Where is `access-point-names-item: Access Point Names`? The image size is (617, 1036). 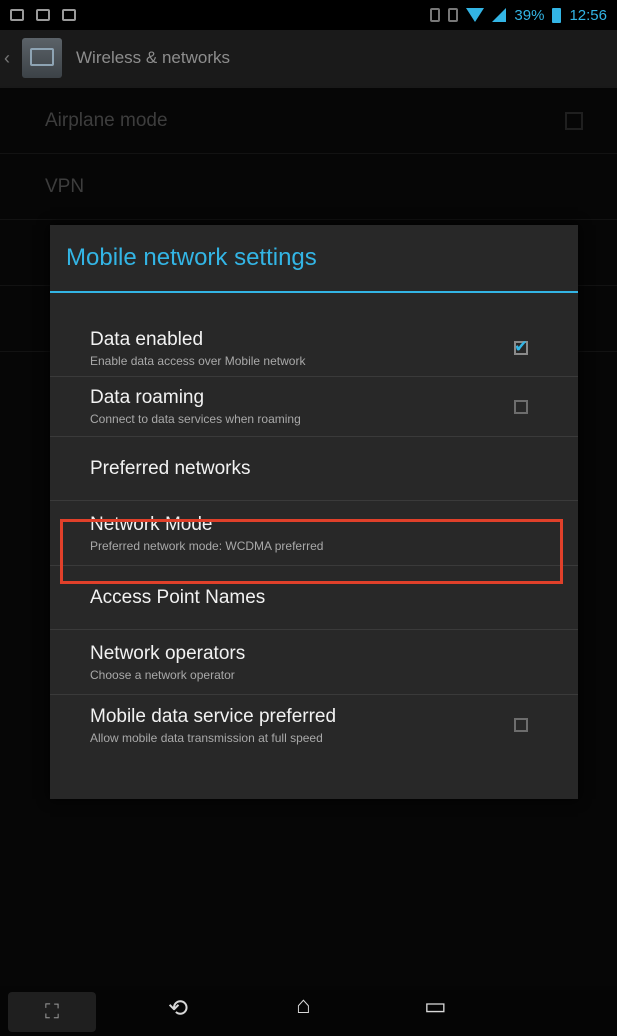 access-point-names-item: Access Point Names is located at coordinates (314, 598).